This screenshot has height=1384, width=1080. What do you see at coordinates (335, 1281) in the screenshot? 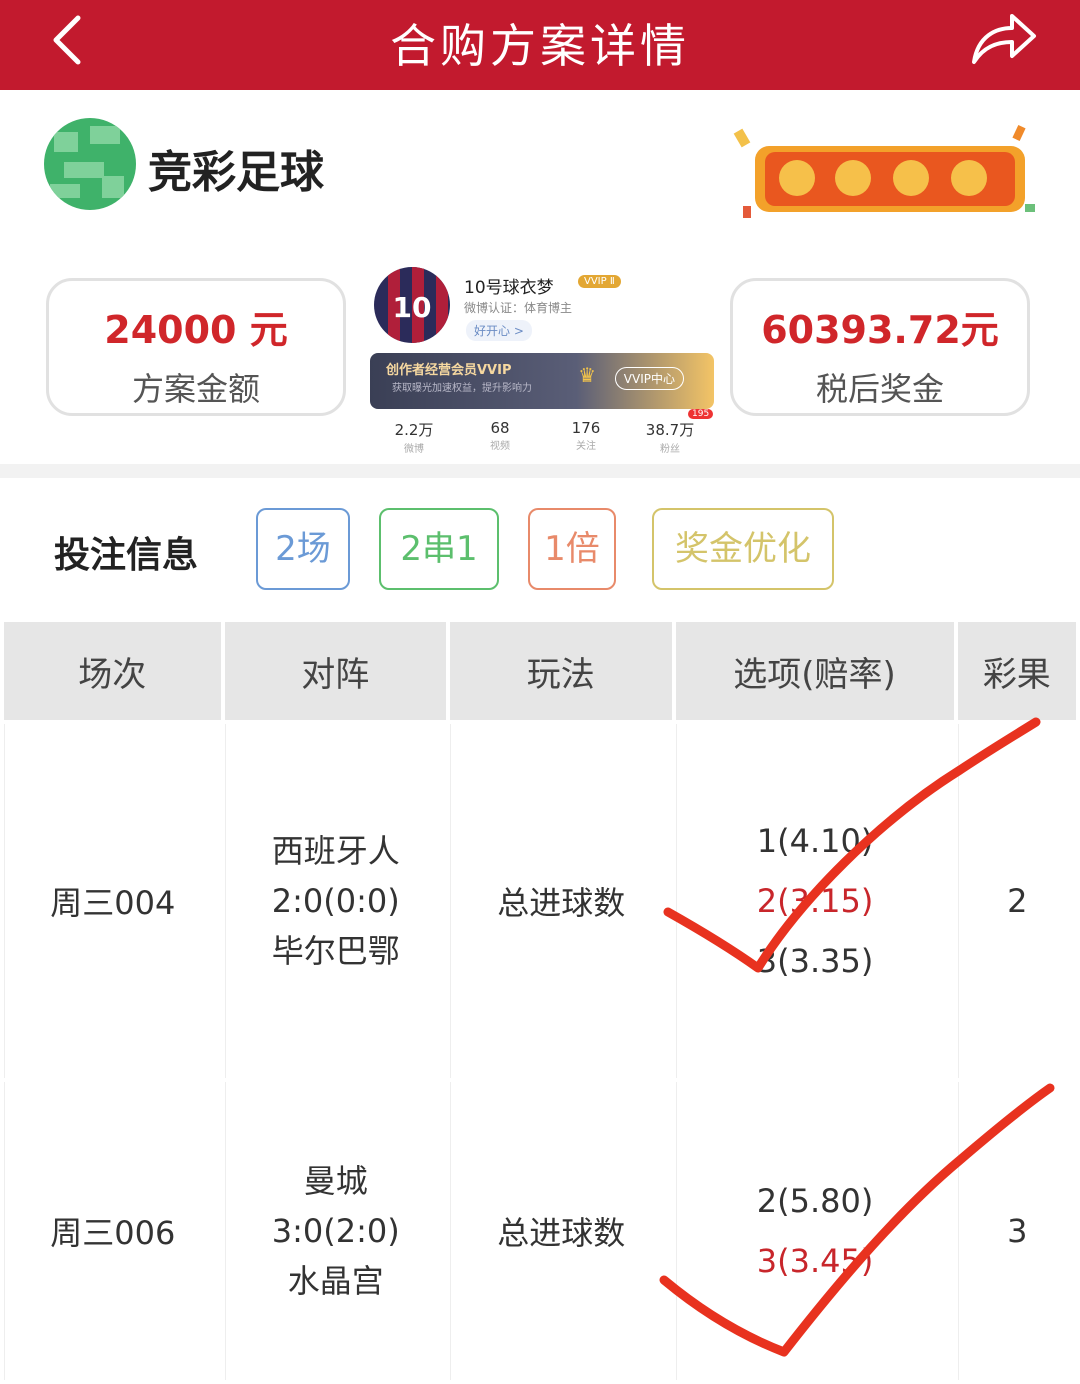
I see `away-team: 水晶宫` at bounding box center [335, 1281].